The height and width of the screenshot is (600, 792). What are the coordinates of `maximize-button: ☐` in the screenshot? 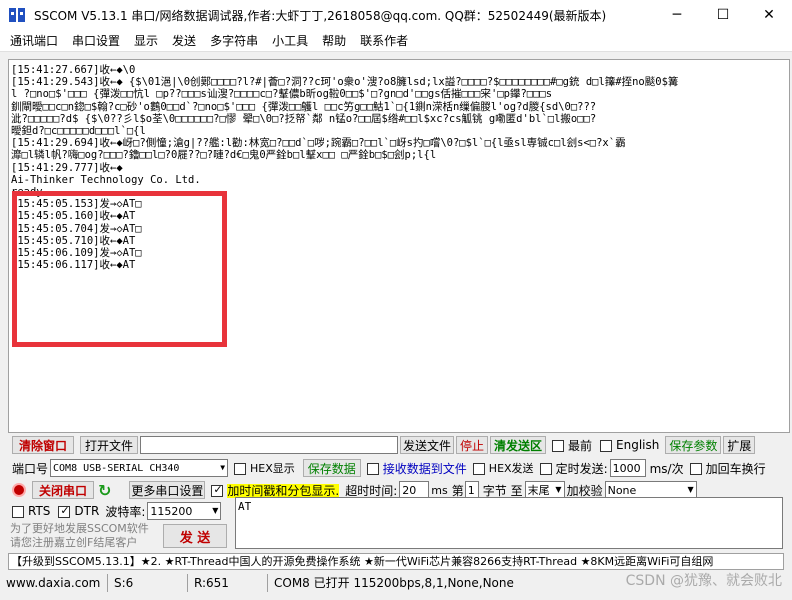 It's located at (723, 15).